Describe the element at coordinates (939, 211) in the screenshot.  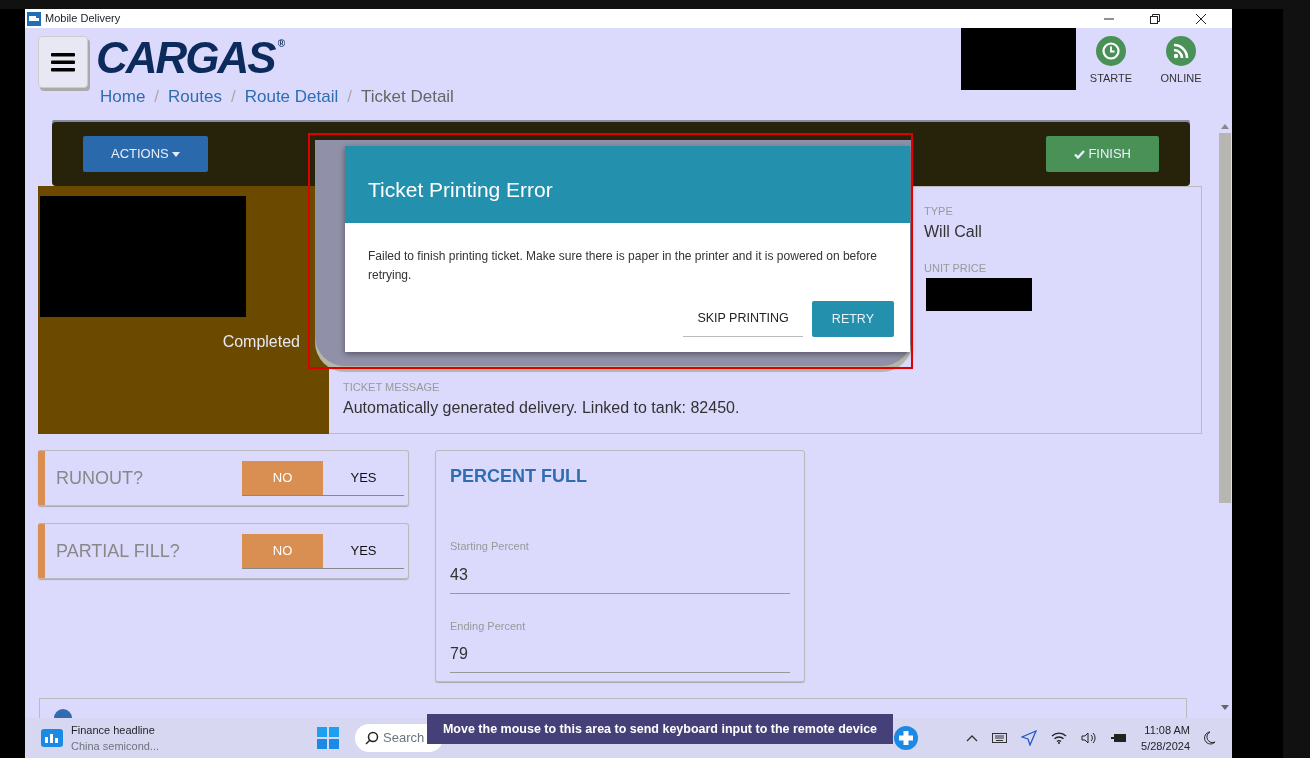
I see `field-label: TYPE` at that location.